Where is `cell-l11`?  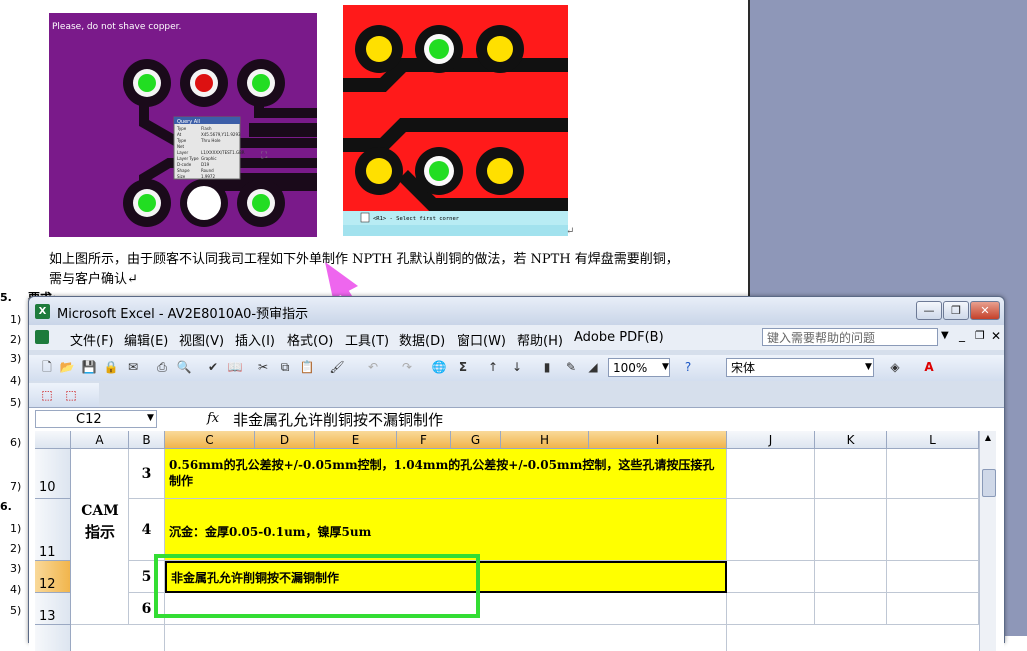
cell-l11 is located at coordinates (933, 530).